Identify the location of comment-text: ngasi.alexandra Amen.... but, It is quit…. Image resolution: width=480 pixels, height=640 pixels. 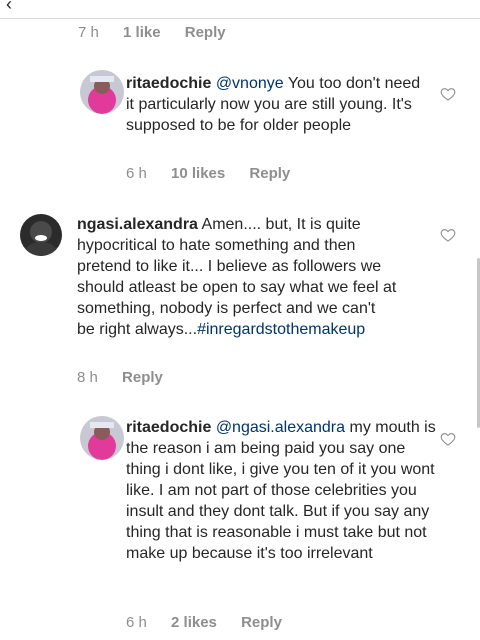
(237, 277).